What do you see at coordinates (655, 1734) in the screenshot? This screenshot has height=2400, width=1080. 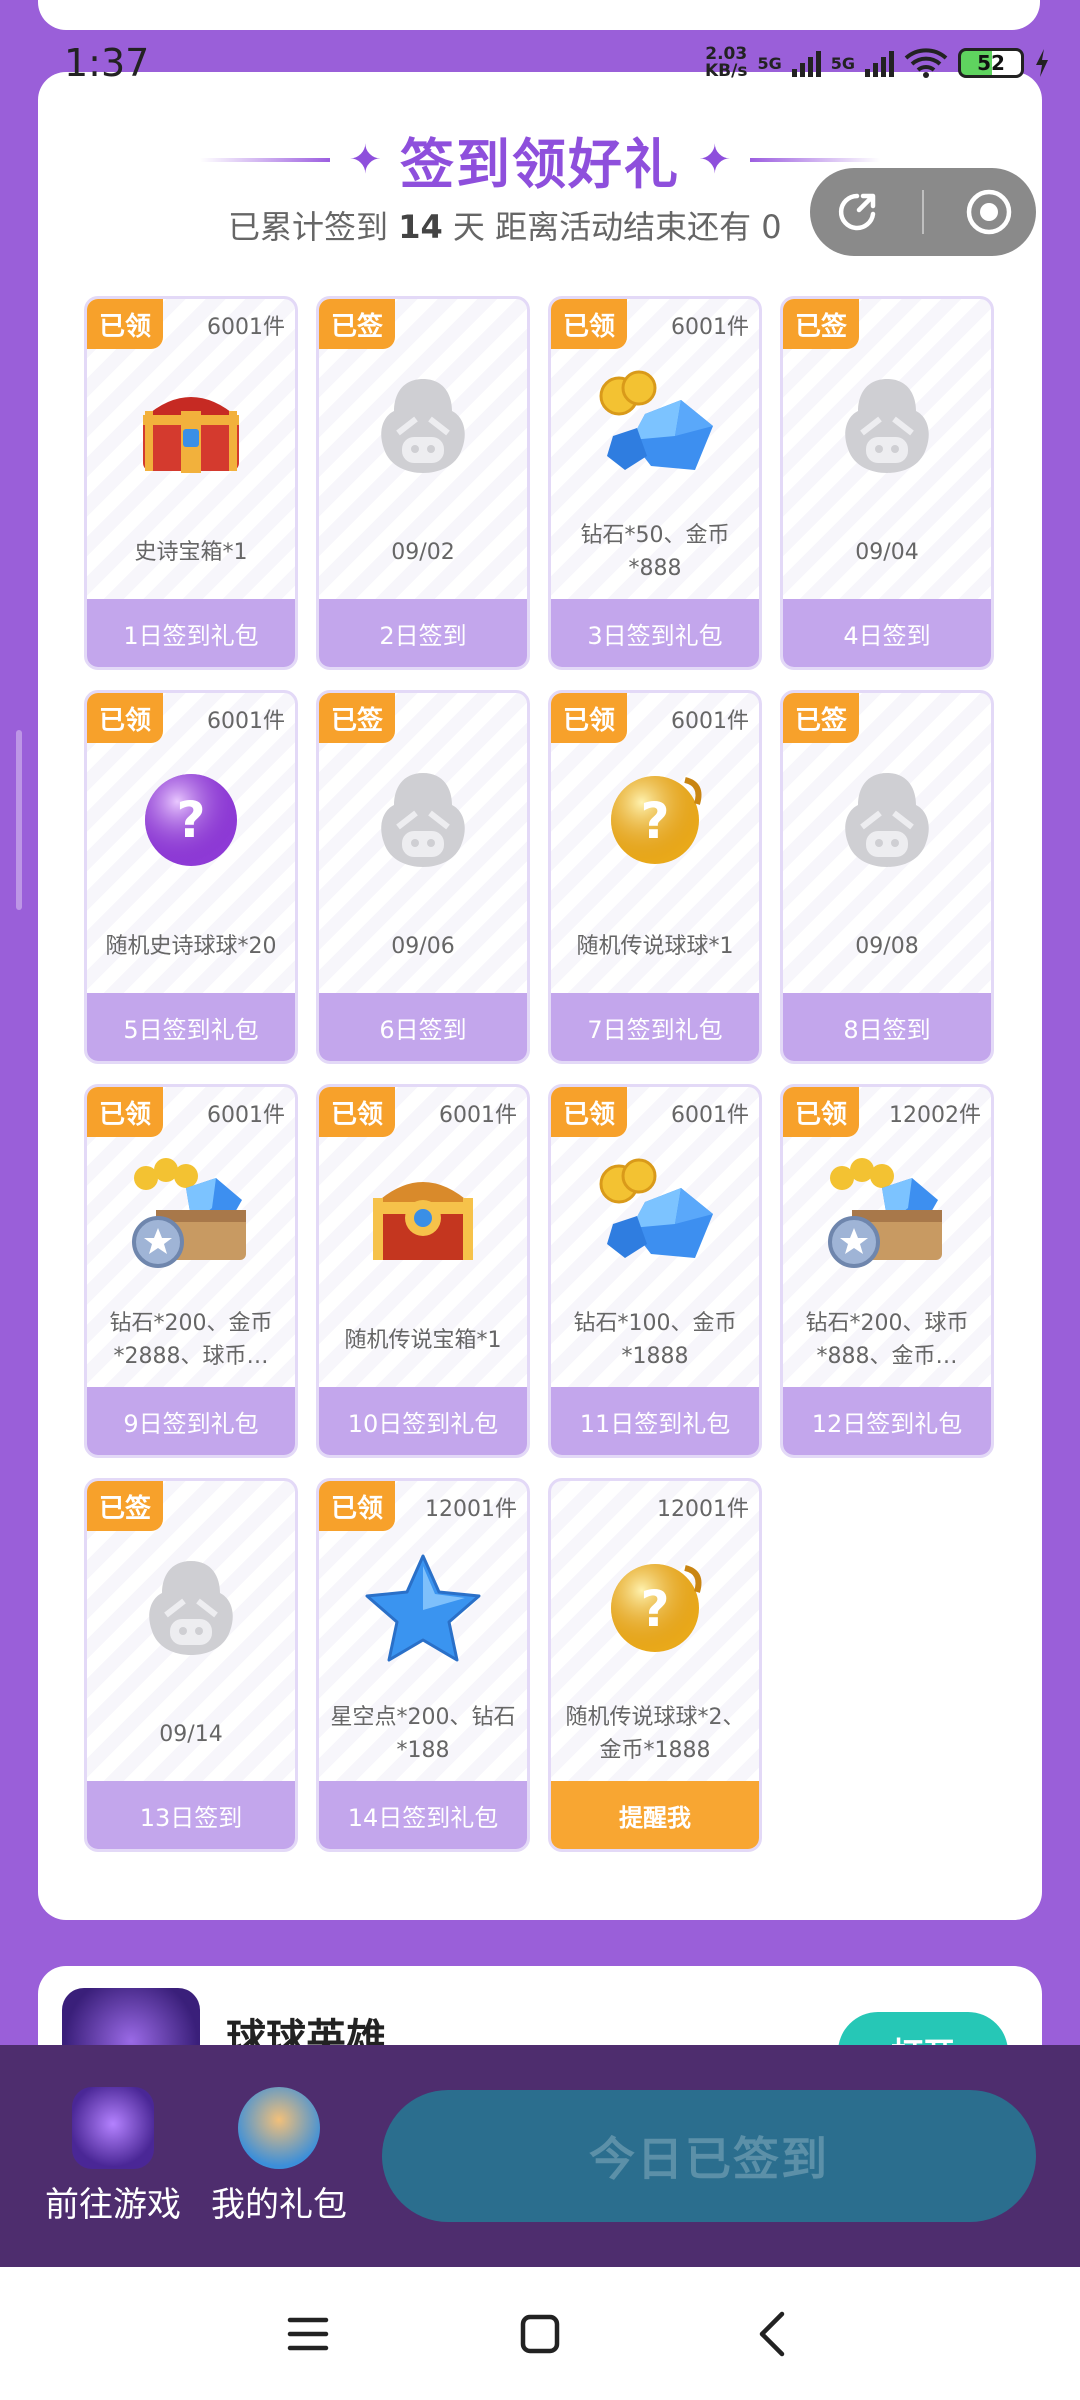 I see `reward-description: 随机传说球球*2、金币*1888` at bounding box center [655, 1734].